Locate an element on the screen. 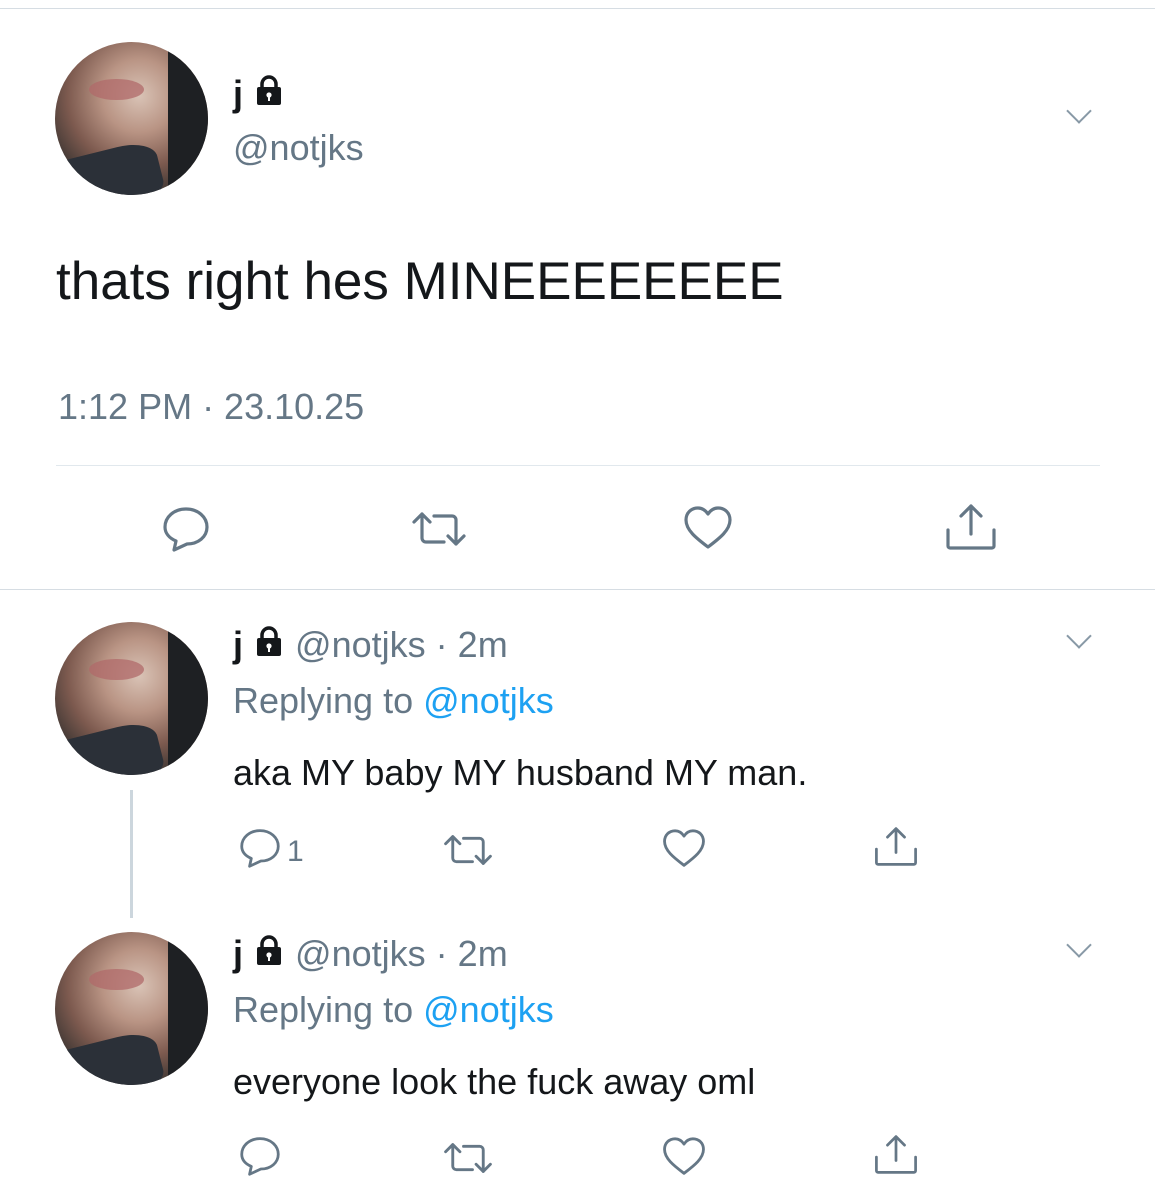 The width and height of the screenshot is (1155, 1200). reply-text: aka MY baby MY husband MY man. is located at coordinates (520, 772).